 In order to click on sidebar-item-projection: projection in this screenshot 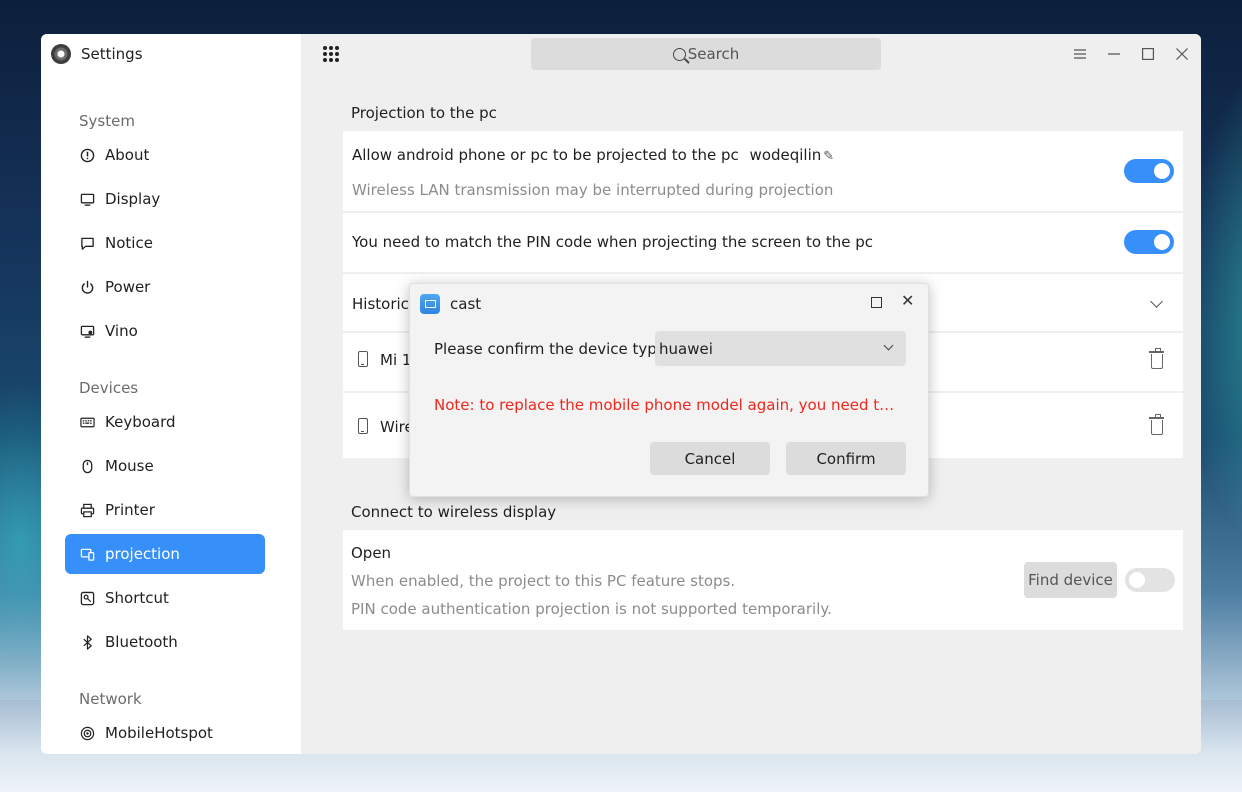, I will do `click(165, 554)`.